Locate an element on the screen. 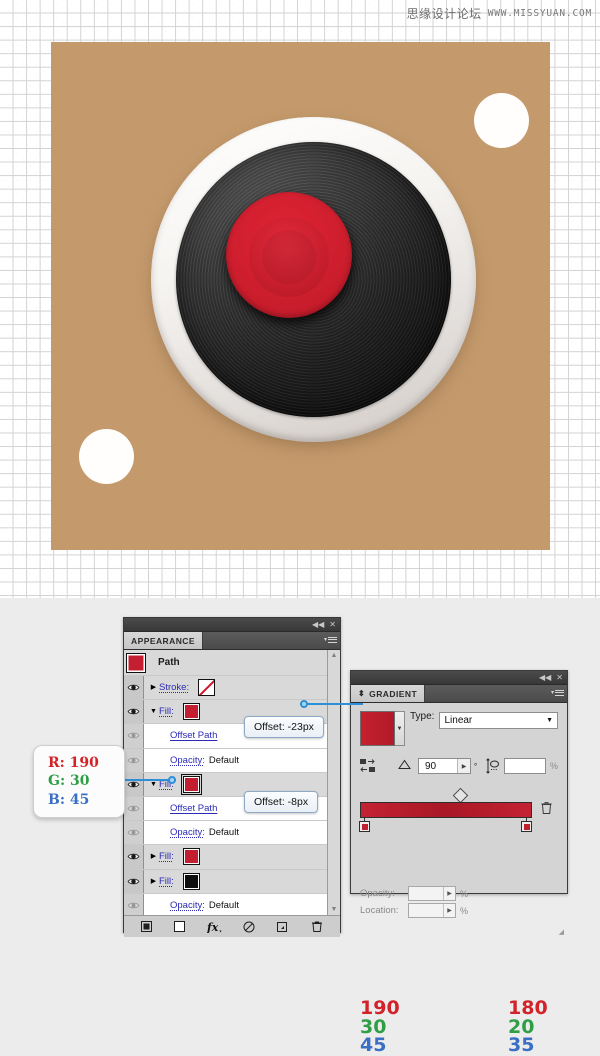 The image size is (600, 1056). opacity-row-2: Opacity: Default is located at coordinates (232, 833).